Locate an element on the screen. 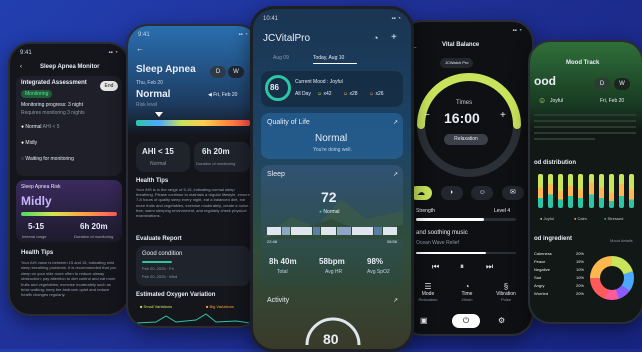 This screenshot has height=352, width=642. progress-sub: Requires monitoring 3 nights is located at coordinates (53, 113).